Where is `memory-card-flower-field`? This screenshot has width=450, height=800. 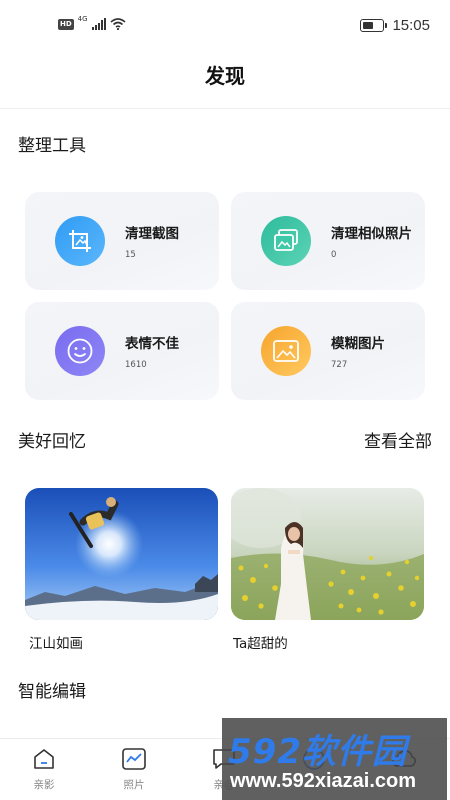 memory-card-flower-field is located at coordinates (327, 554).